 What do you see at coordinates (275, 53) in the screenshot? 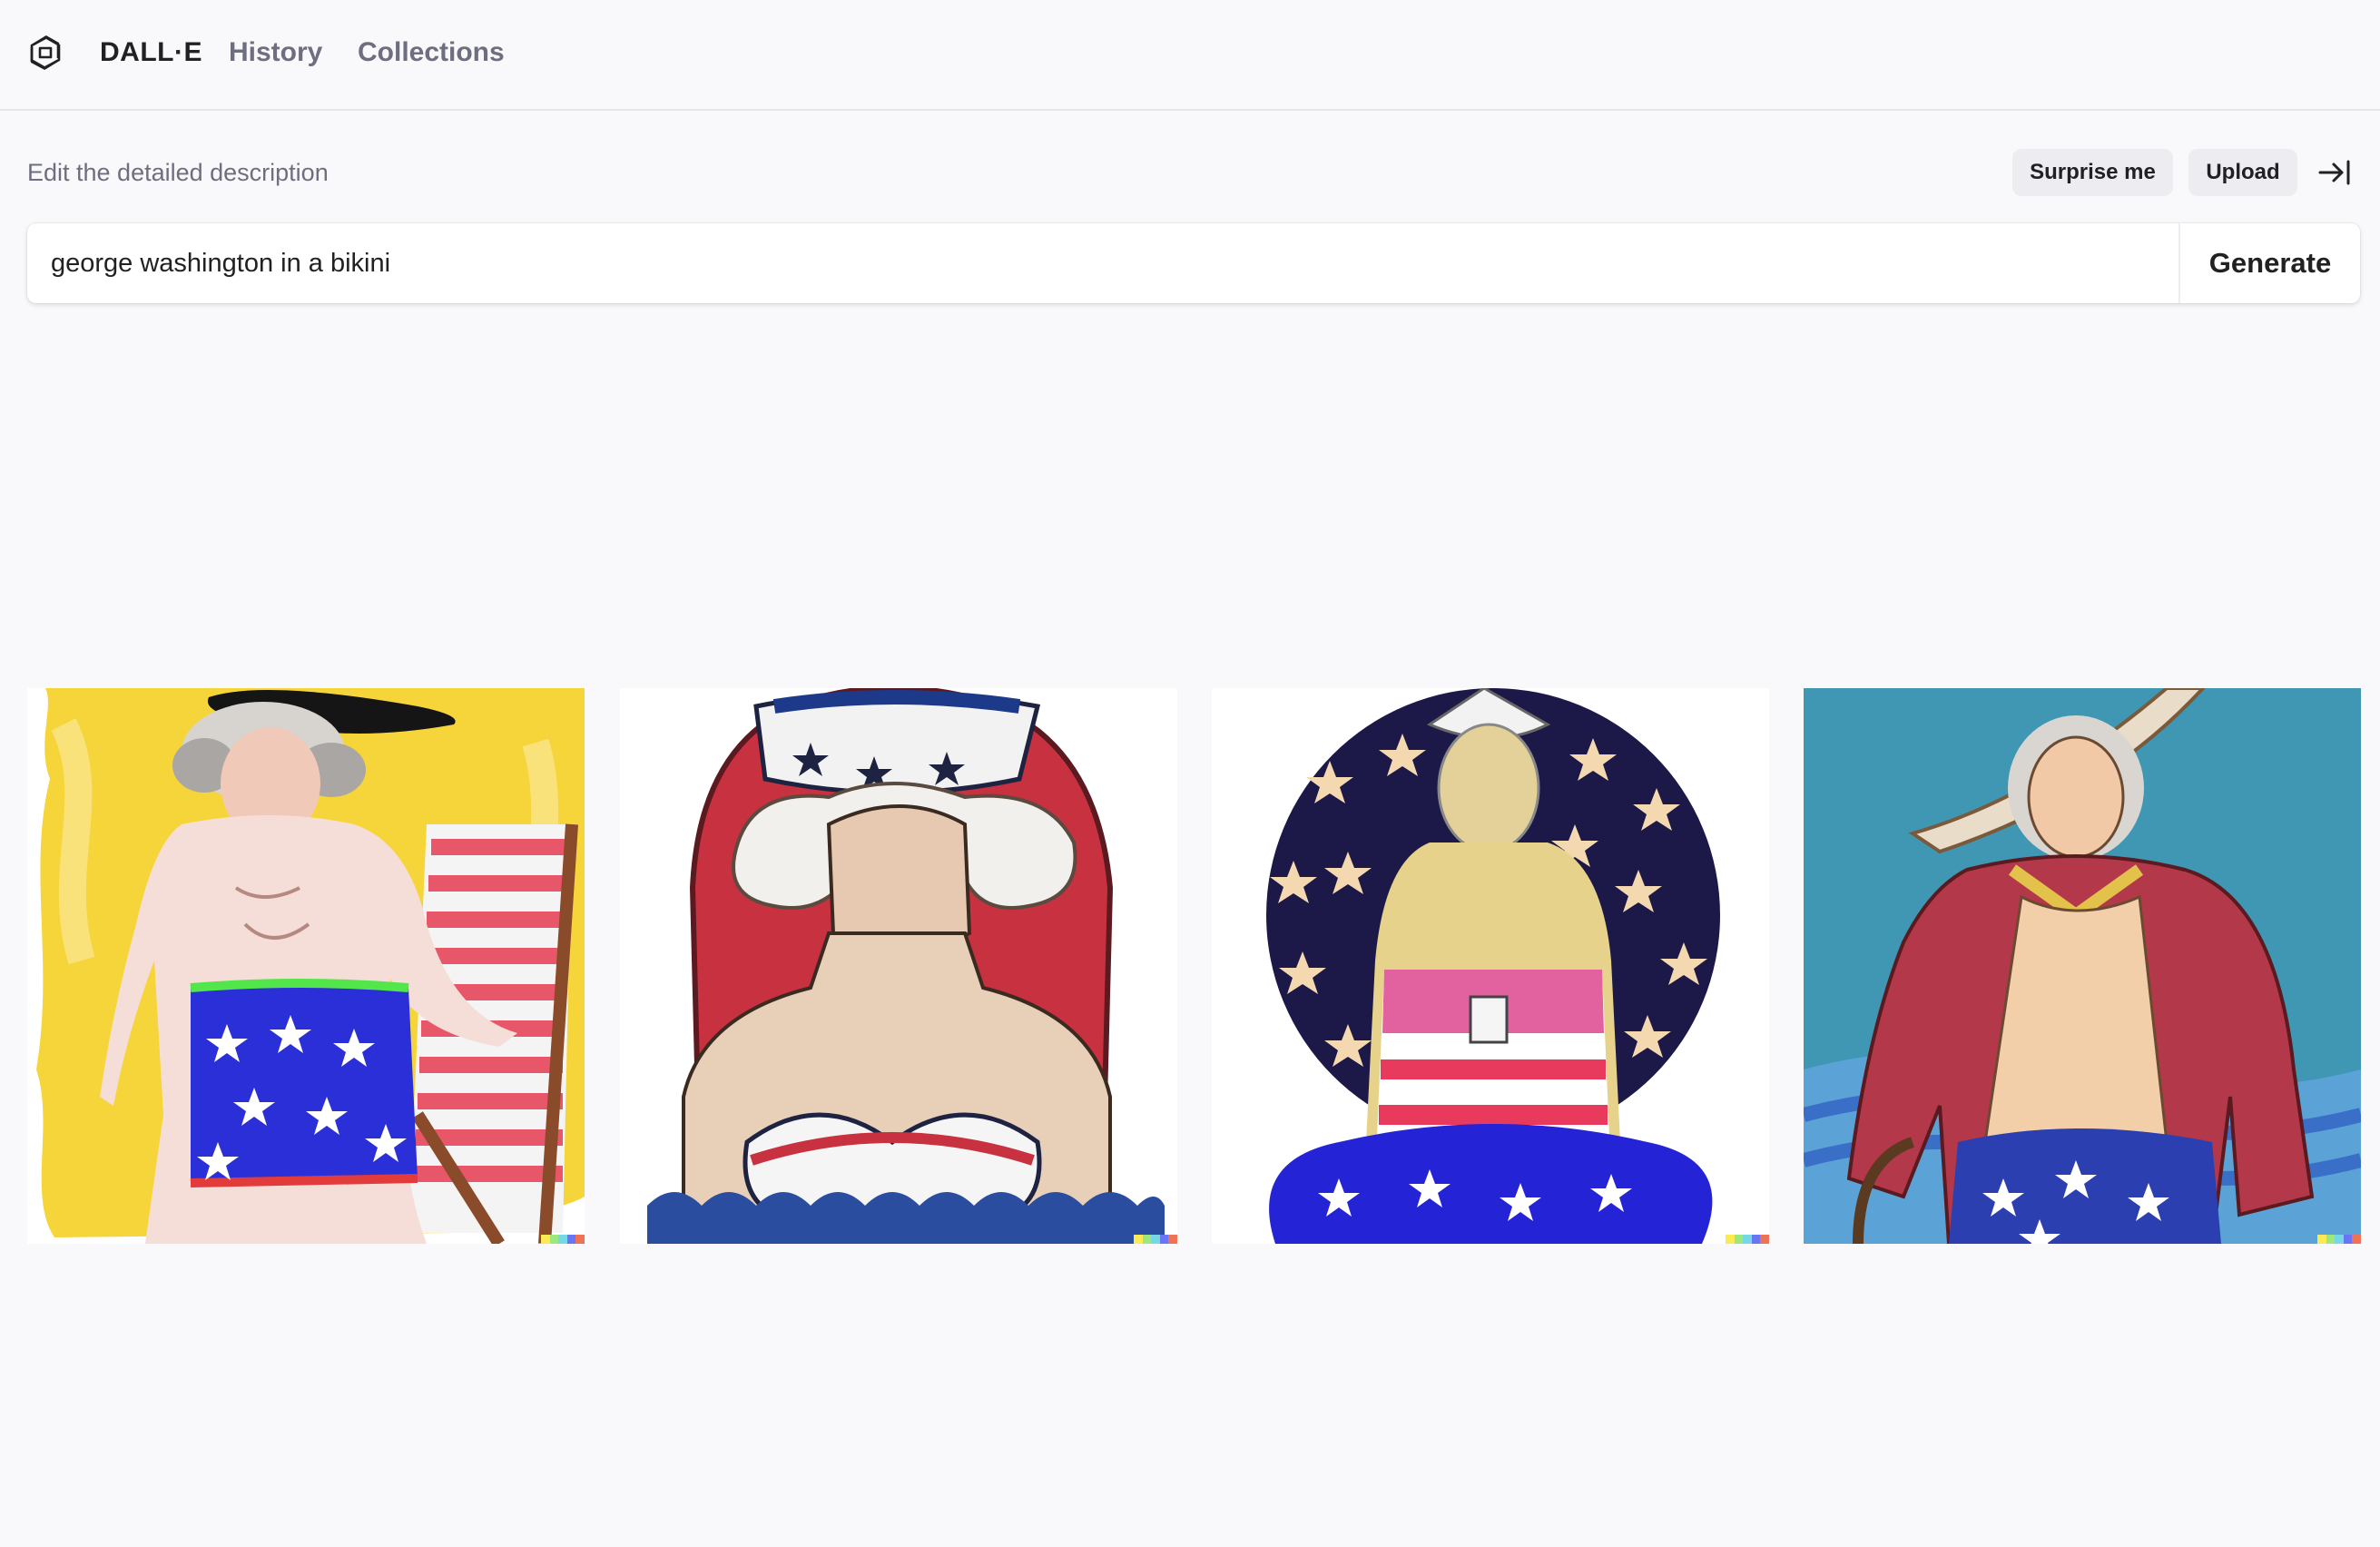
I see `nav-history-link: History` at bounding box center [275, 53].